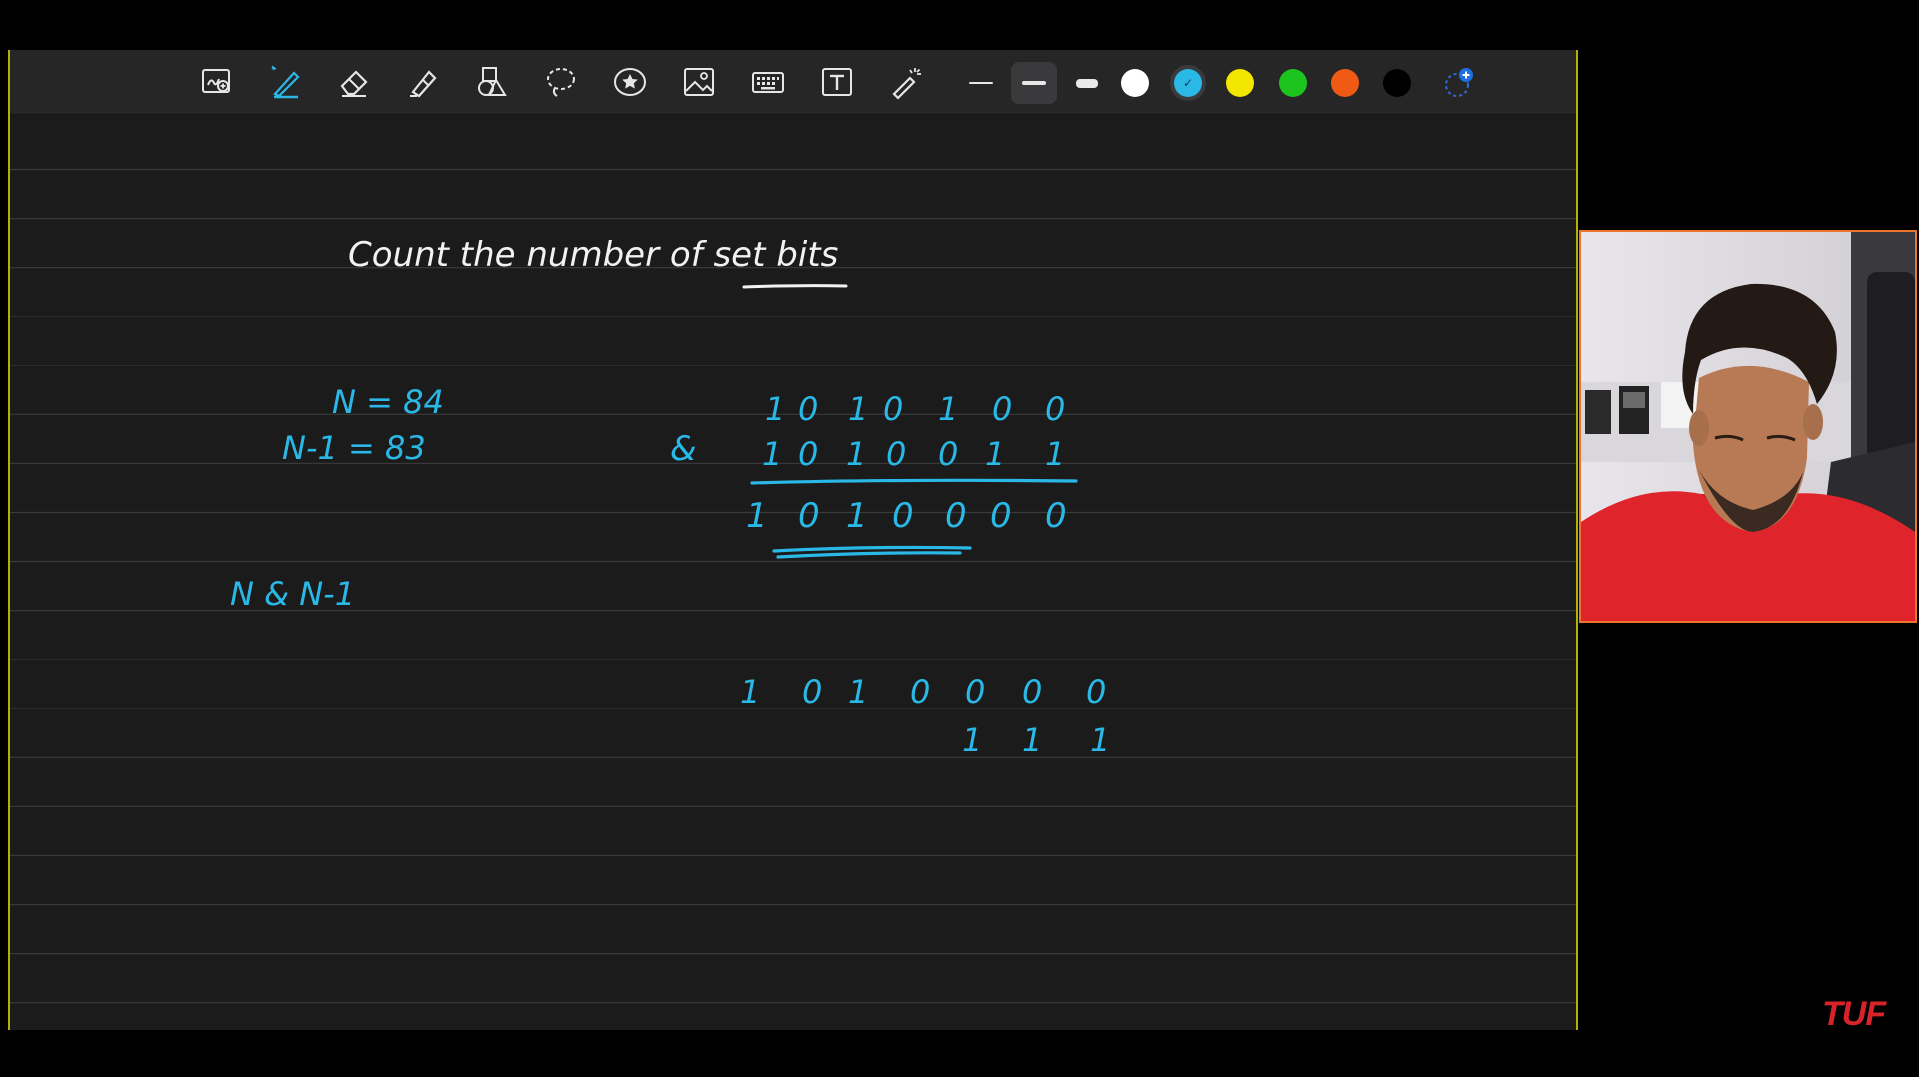 Image resolution: width=1919 pixels, height=1077 pixels. Describe the element at coordinates (292, 594) in the screenshot. I see `and-expression: N & N-1` at that location.